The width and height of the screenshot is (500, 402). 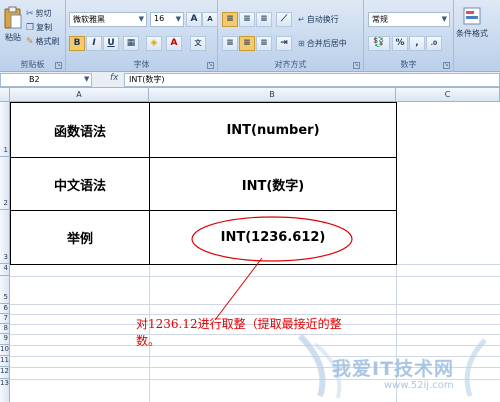 I want to click on italic-button: I, so click(x=94, y=43).